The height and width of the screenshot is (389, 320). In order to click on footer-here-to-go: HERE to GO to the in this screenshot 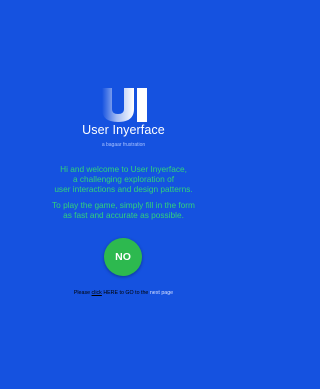, I will do `click(126, 293)`.